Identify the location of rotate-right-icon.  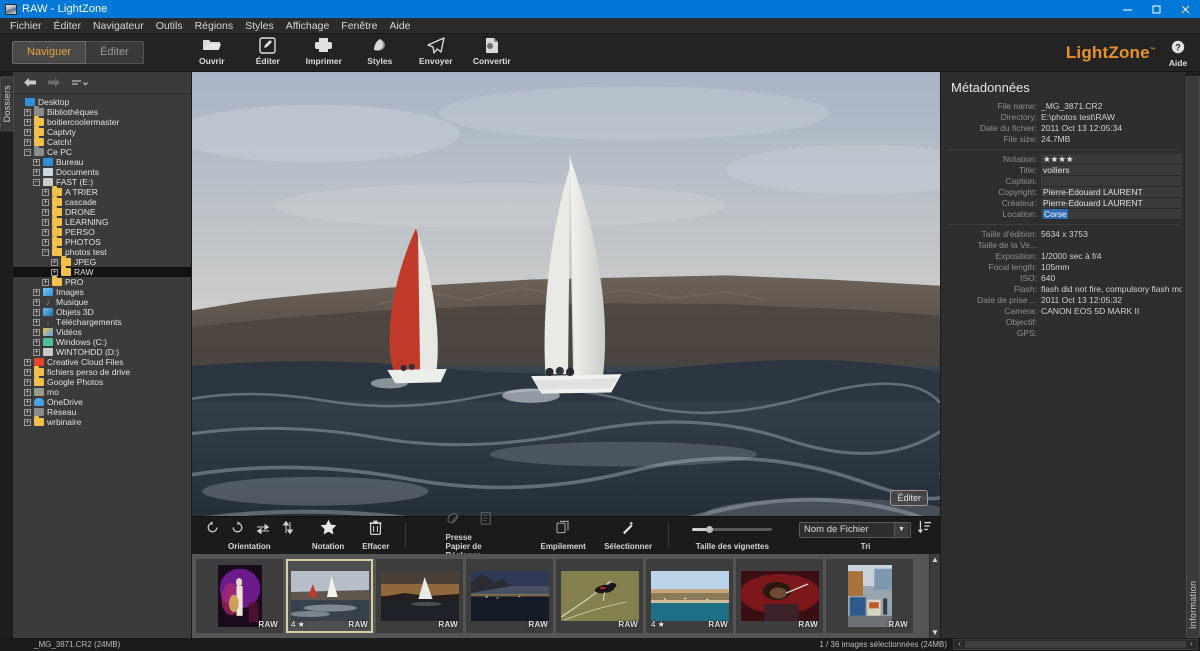
(237, 529).